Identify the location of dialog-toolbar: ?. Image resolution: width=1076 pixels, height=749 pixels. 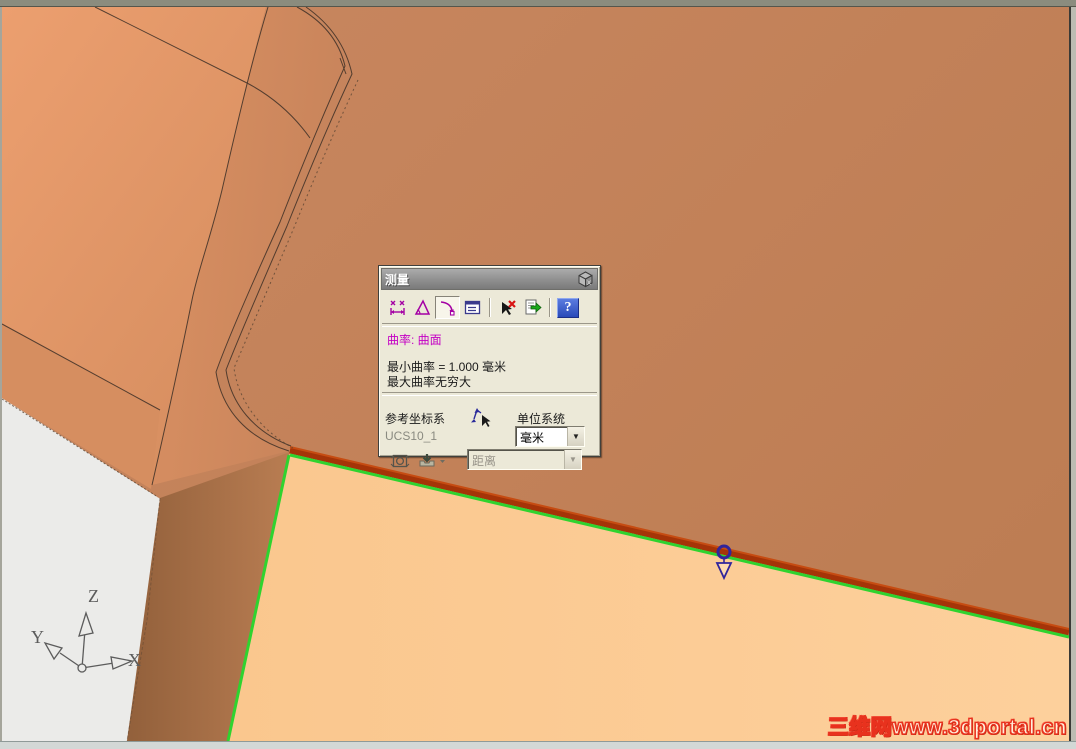
(489, 306).